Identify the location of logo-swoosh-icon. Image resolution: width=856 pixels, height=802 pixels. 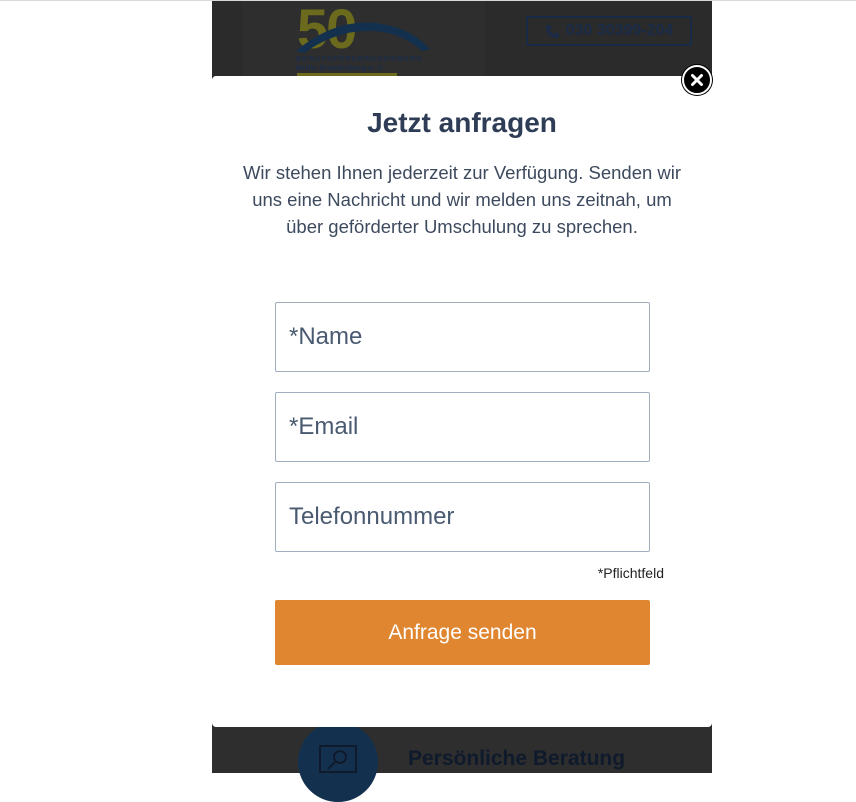
(363, 37).